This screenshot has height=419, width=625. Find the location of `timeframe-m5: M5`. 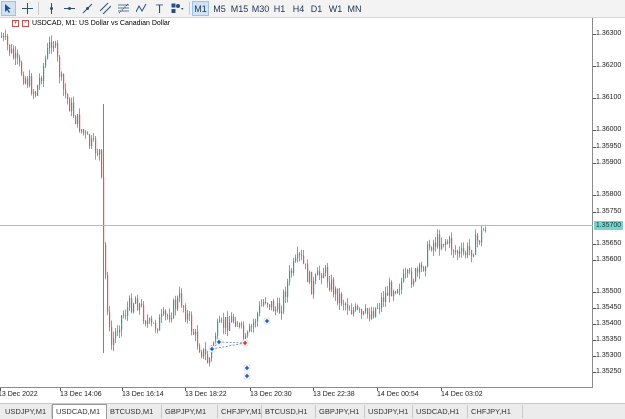

timeframe-m5: M5 is located at coordinates (219, 8).